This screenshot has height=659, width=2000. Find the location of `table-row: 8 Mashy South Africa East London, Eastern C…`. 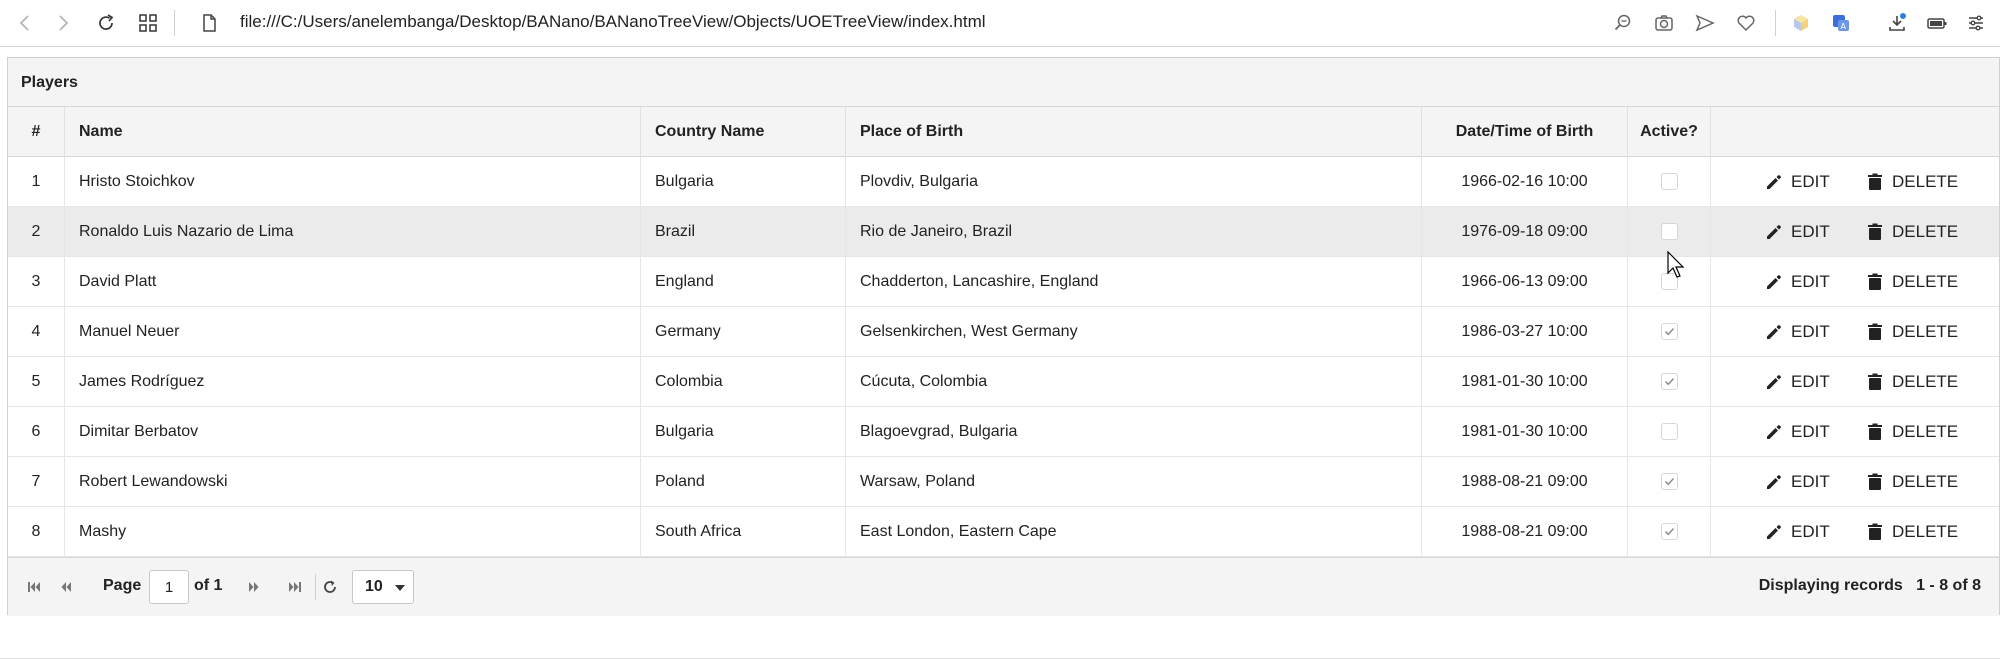

table-row: 8 Mashy South Africa East London, Eastern C… is located at coordinates (1003, 532).